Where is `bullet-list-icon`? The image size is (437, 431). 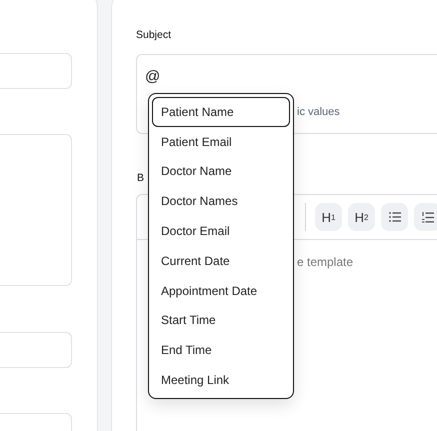 bullet-list-icon is located at coordinates (394, 217).